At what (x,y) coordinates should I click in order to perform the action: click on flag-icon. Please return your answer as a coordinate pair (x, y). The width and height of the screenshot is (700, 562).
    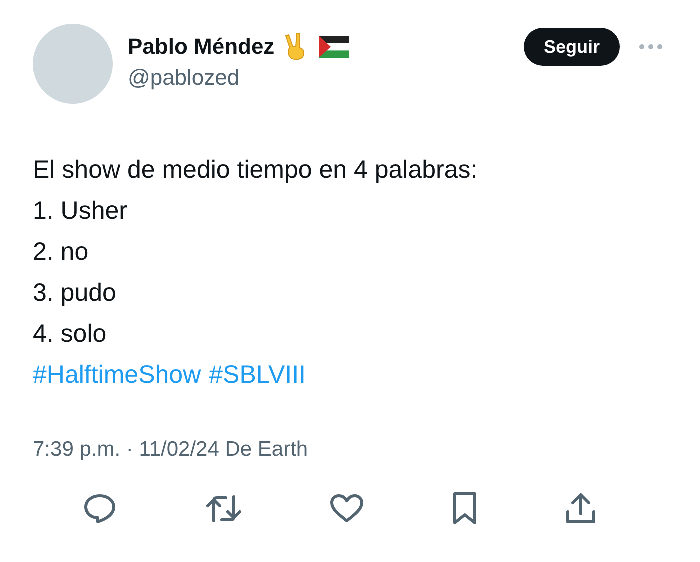
    Looking at the image, I should click on (333, 47).